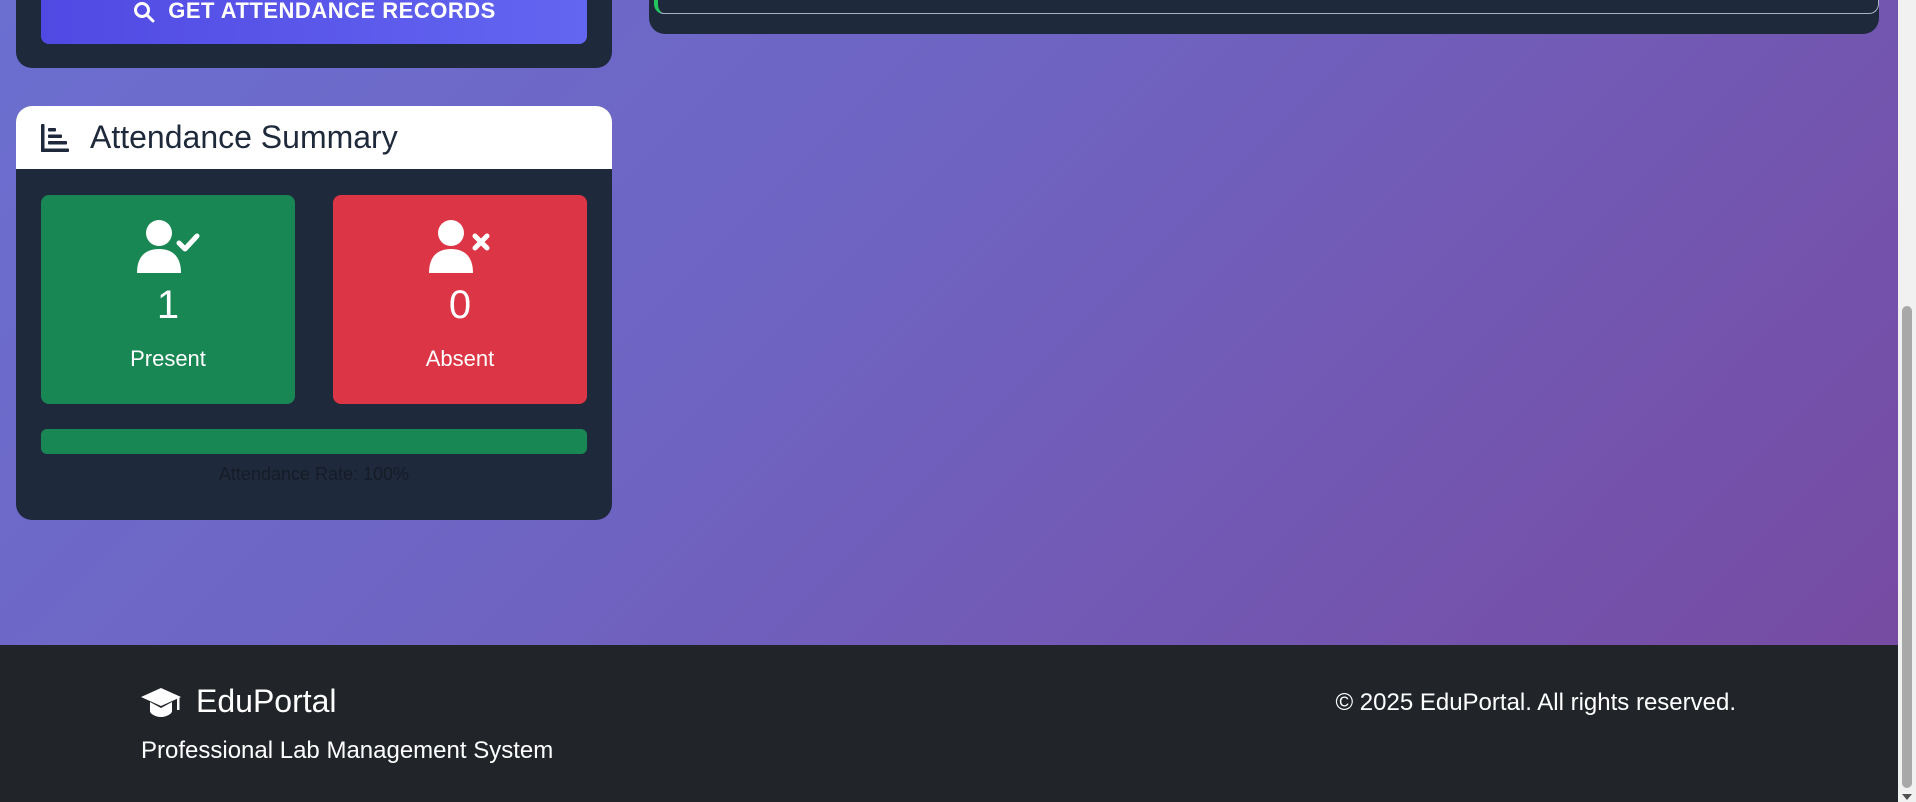 This screenshot has width=1916, height=802. What do you see at coordinates (1907, 797) in the screenshot?
I see `scroll-down-arrow-icon` at bounding box center [1907, 797].